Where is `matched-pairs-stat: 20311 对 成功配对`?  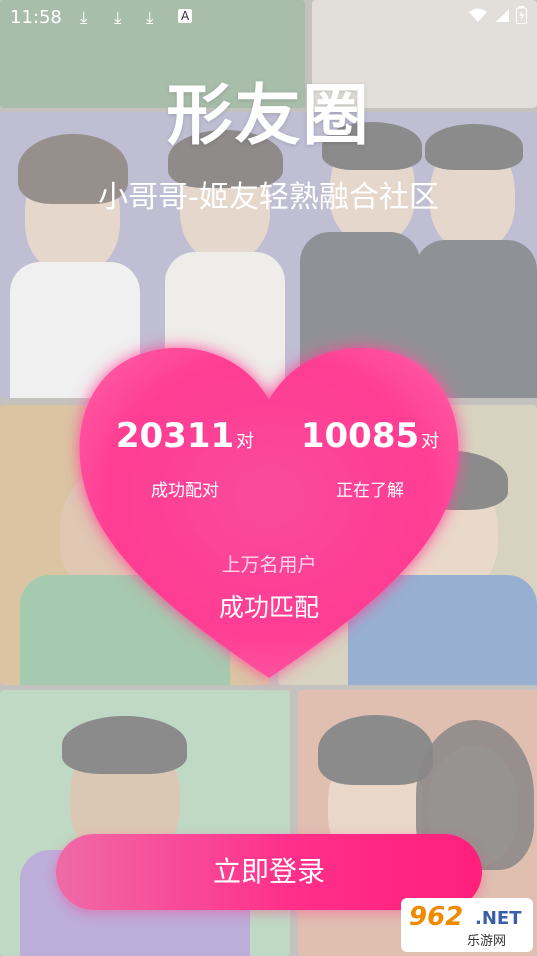
matched-pairs-stat: 20311 对 成功配对 is located at coordinates (185, 458).